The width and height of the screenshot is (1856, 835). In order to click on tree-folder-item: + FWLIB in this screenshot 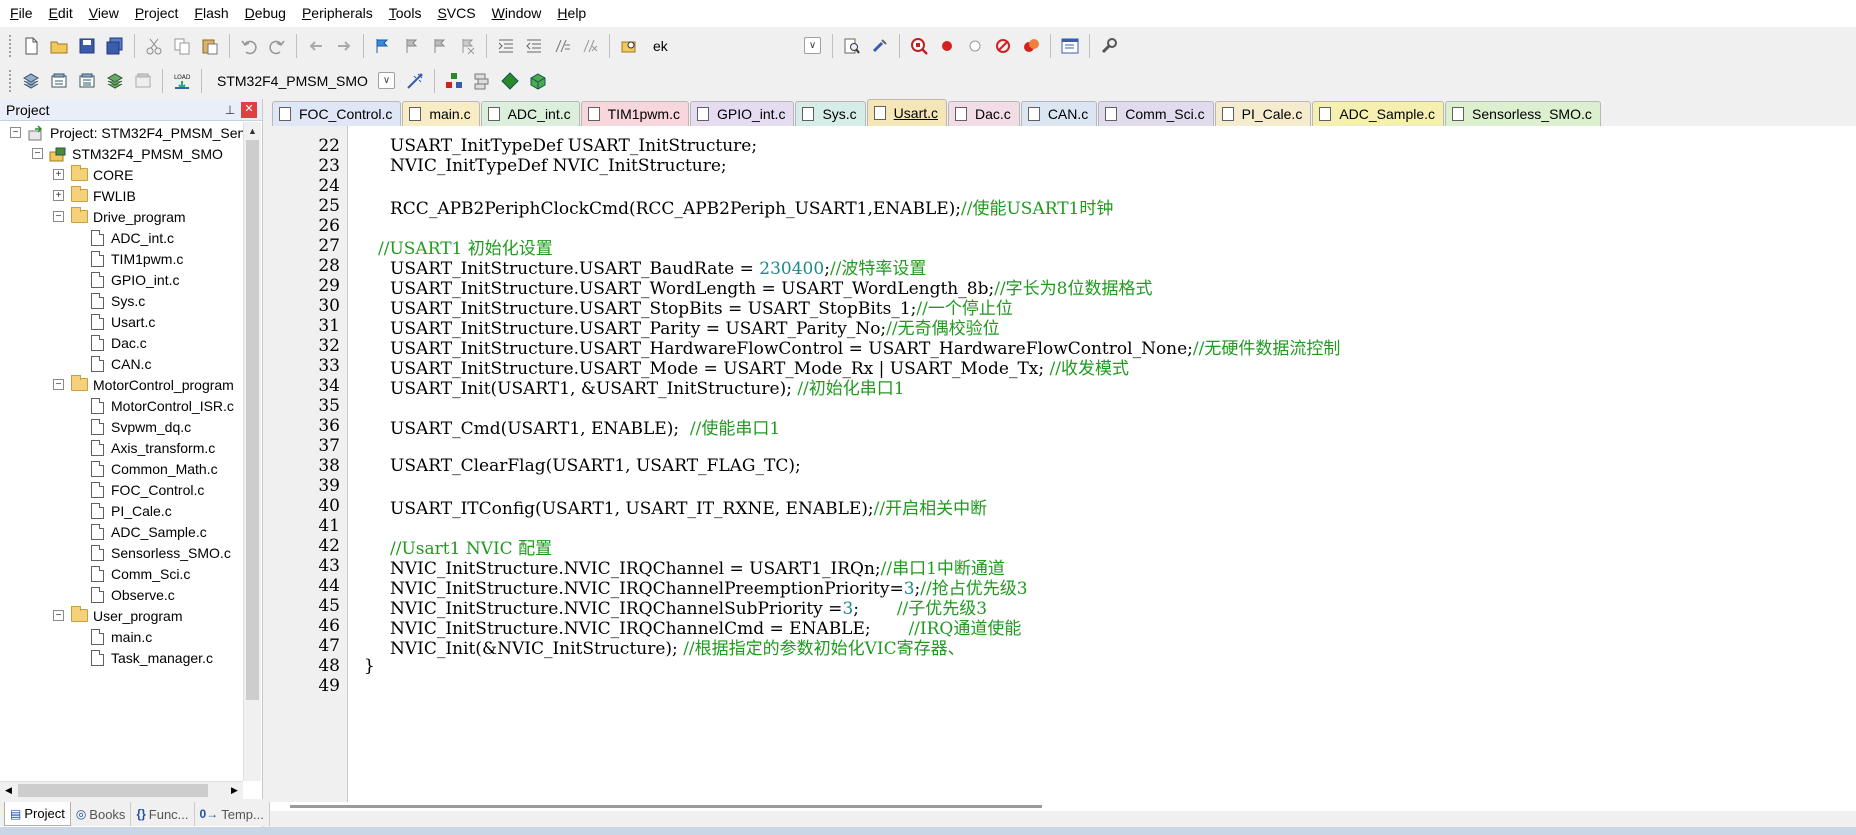, I will do `click(121, 195)`.